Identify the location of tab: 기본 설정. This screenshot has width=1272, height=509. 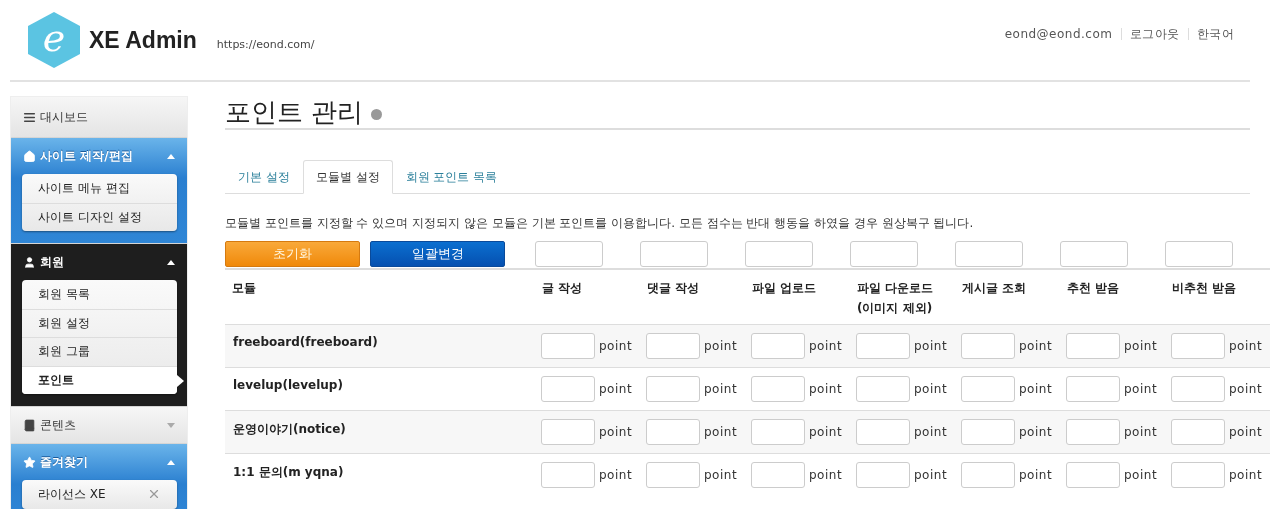
(264, 177).